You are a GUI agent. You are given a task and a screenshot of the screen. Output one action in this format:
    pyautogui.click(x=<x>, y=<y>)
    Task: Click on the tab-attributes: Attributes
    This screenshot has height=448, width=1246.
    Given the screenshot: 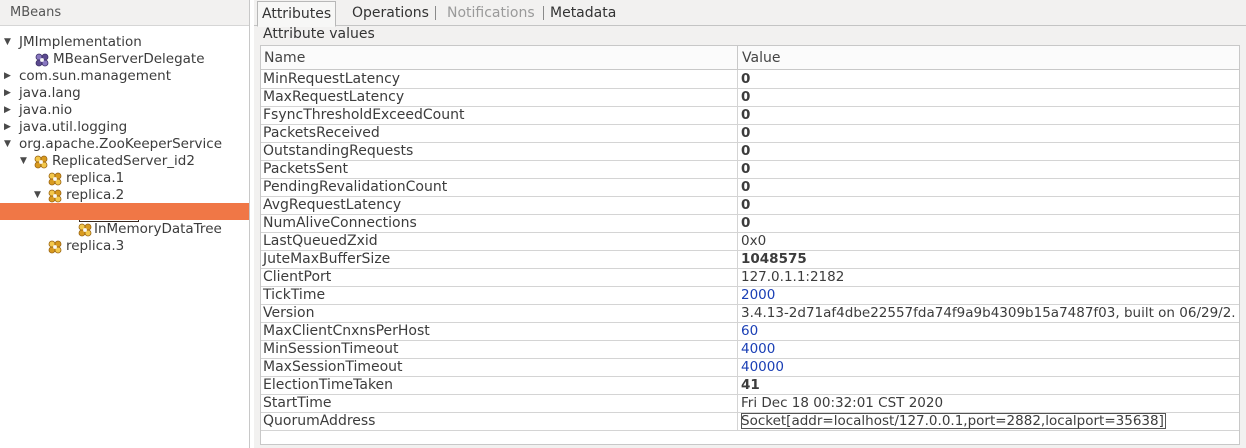 What is the action you would take?
    pyautogui.click(x=297, y=14)
    